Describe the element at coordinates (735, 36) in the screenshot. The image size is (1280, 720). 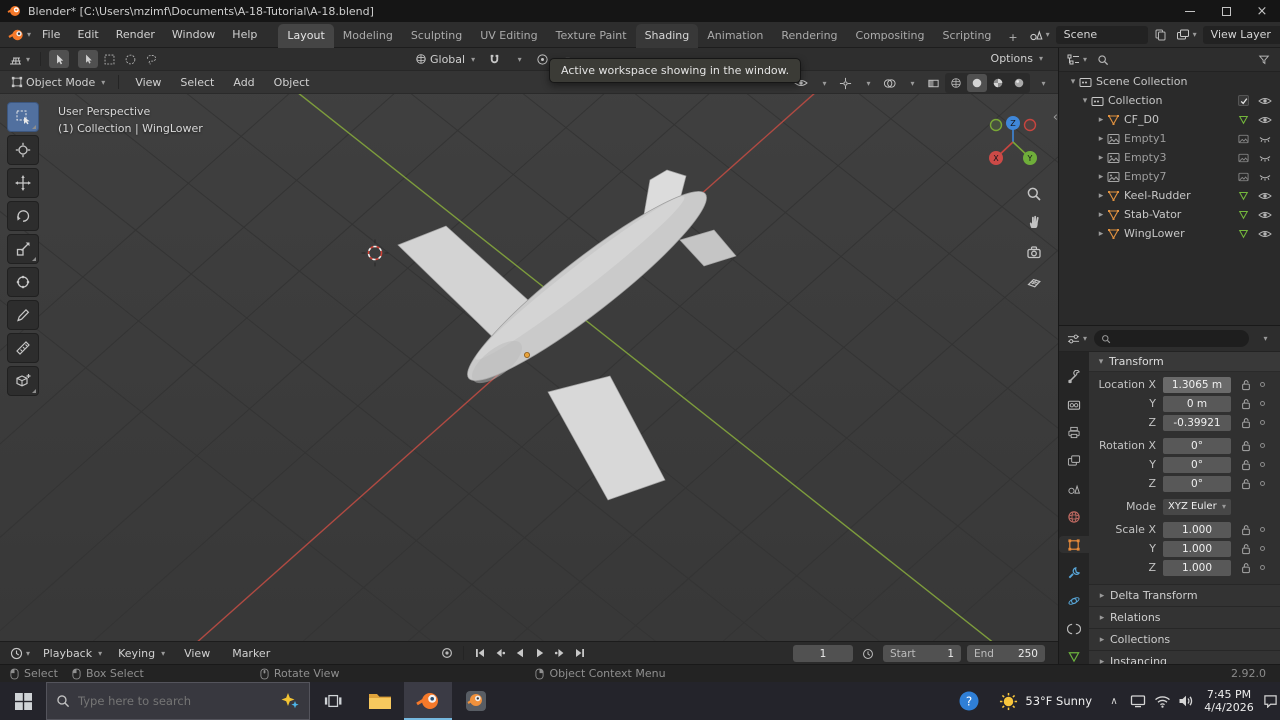
I see `workspace-tab-animation: Animation` at that location.